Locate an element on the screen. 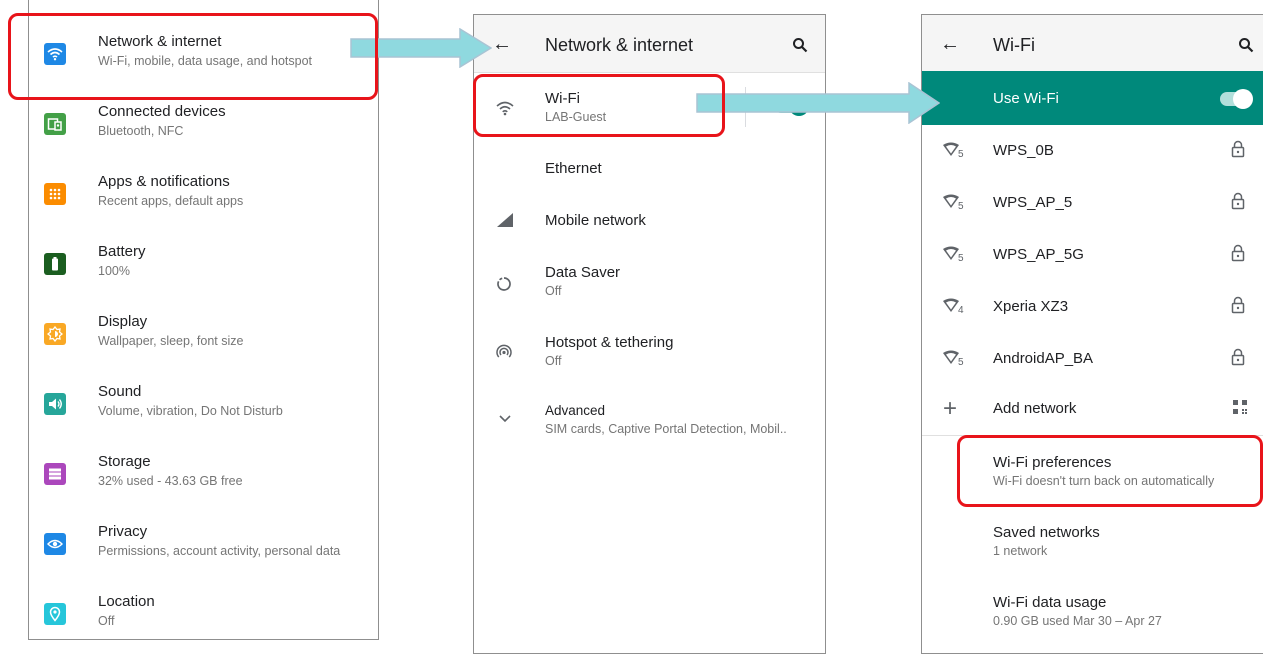 The width and height of the screenshot is (1263, 654). settings-item-title: Apps & notifications is located at coordinates (164, 181).